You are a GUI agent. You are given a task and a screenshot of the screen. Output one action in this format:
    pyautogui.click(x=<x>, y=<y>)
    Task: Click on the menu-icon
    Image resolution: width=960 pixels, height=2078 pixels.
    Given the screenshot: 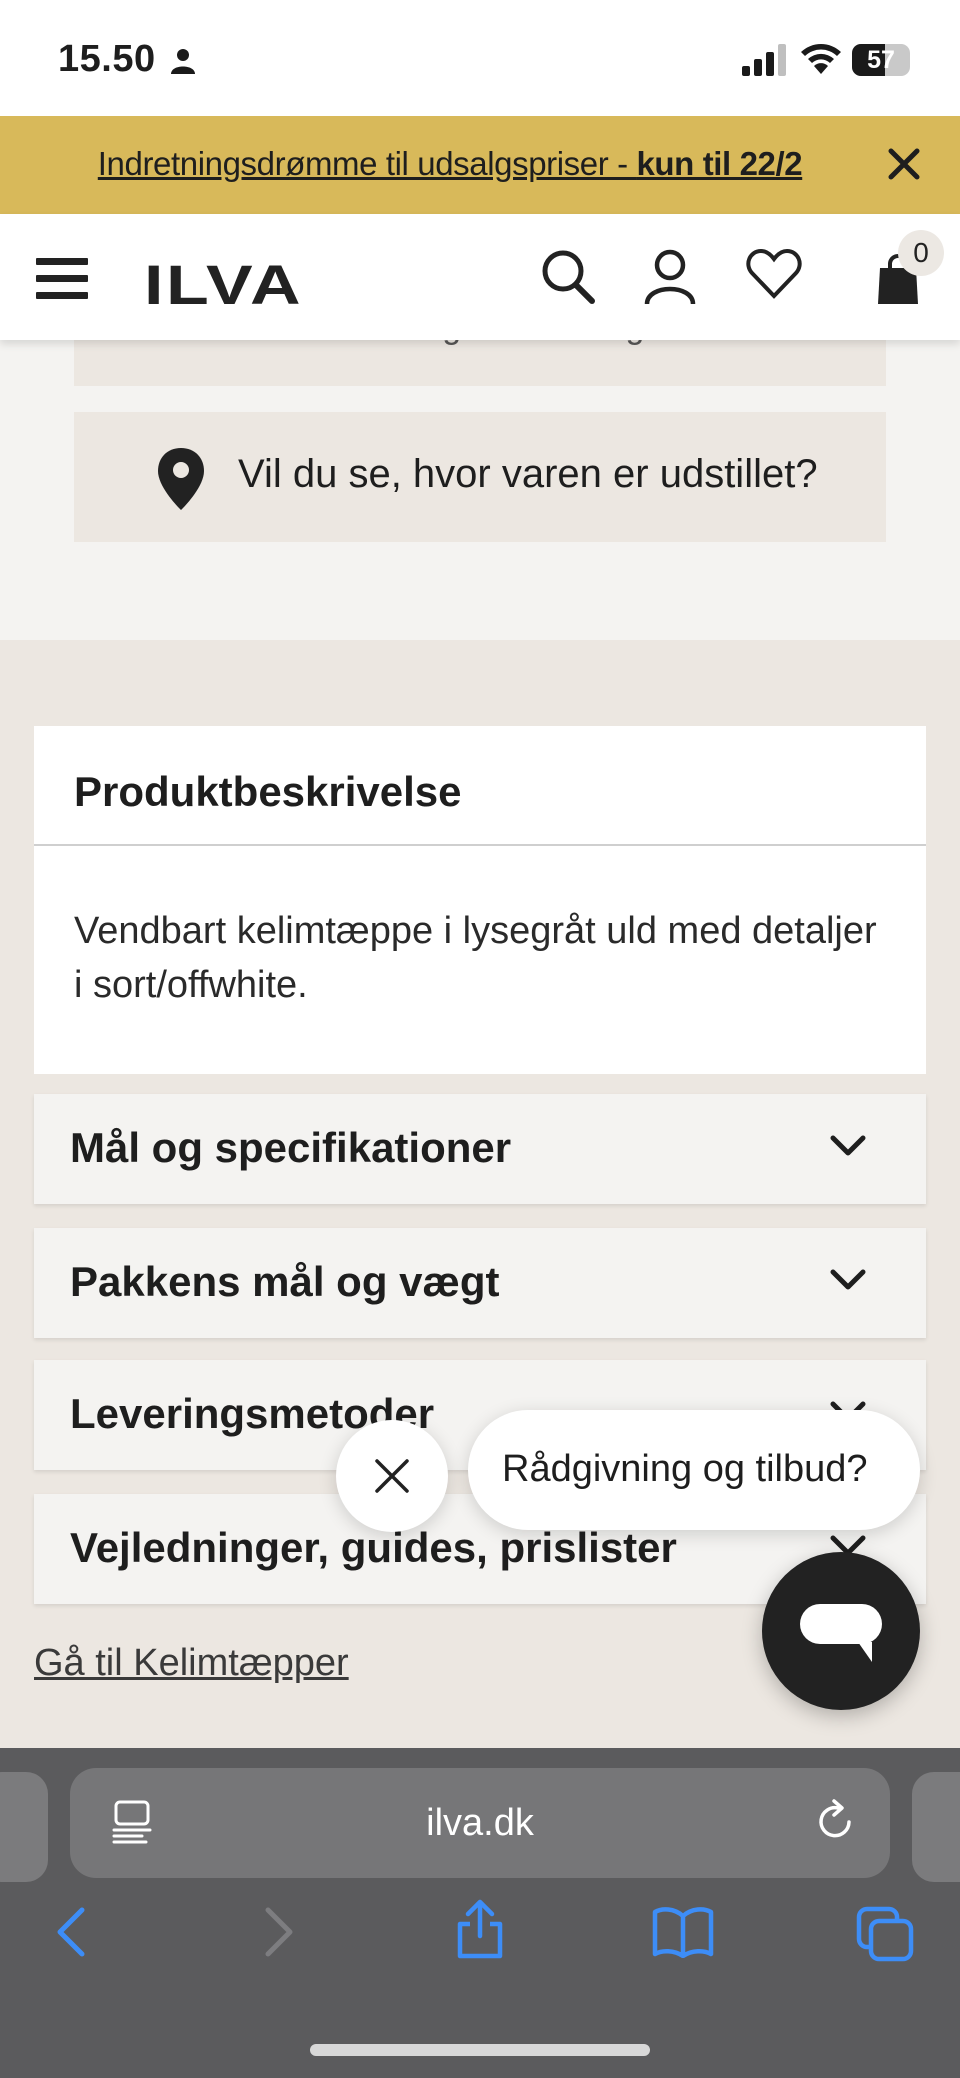 What is the action you would take?
    pyautogui.click(x=62, y=279)
    